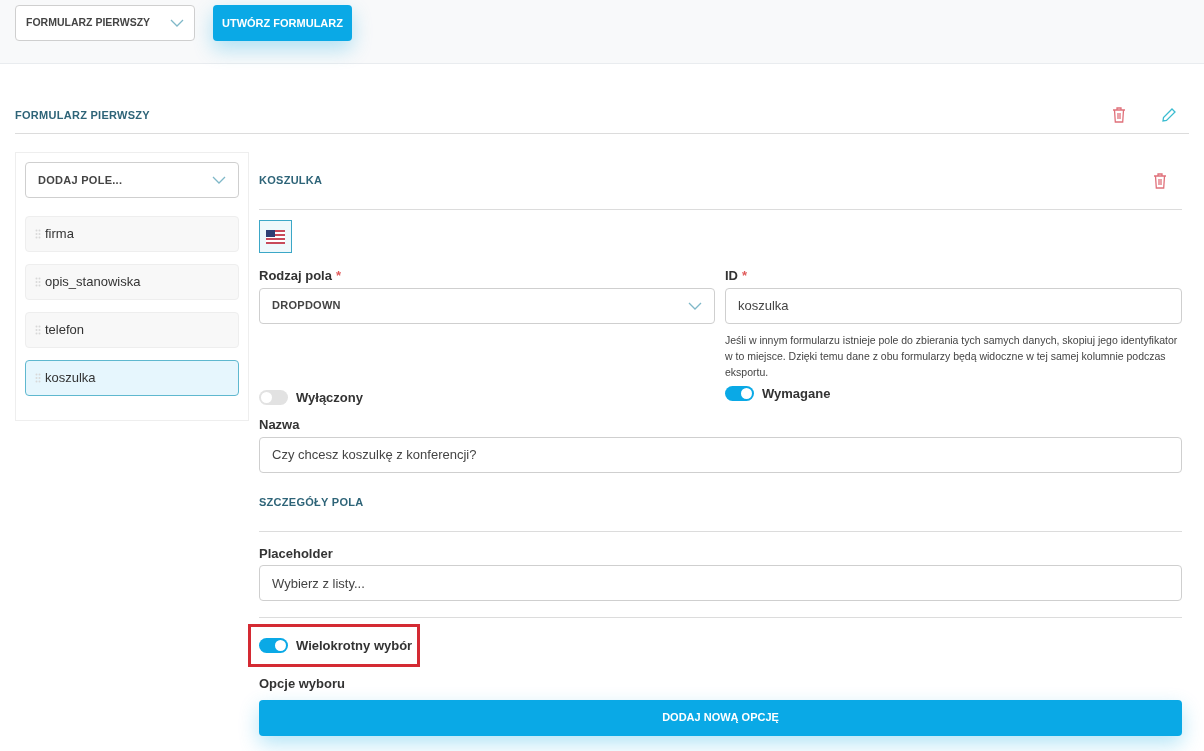 Image resolution: width=1204 pixels, height=751 pixels. Describe the element at coordinates (132, 330) in the screenshot. I see `field-list-item: telefon` at that location.